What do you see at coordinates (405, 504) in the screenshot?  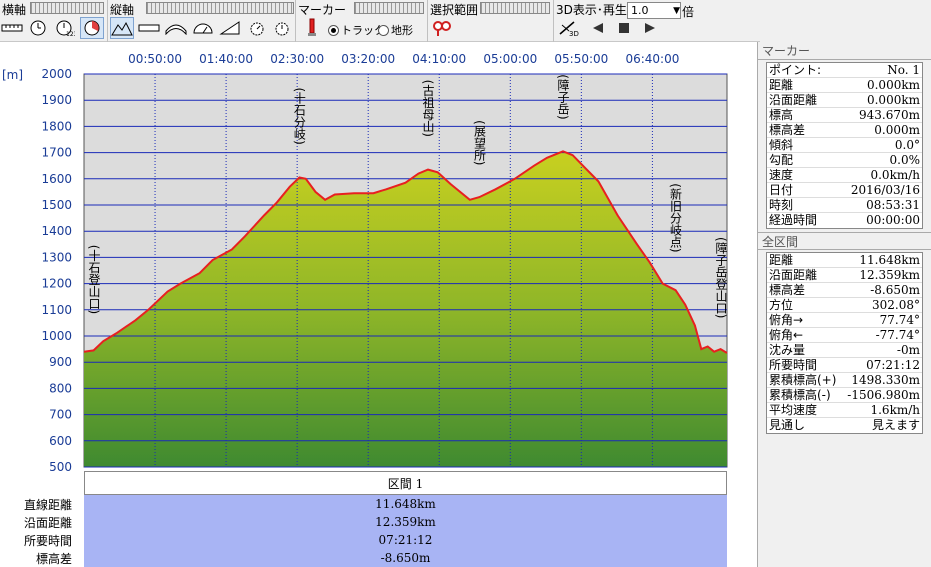 I see `summary-value-cell: 11.648km` at bounding box center [405, 504].